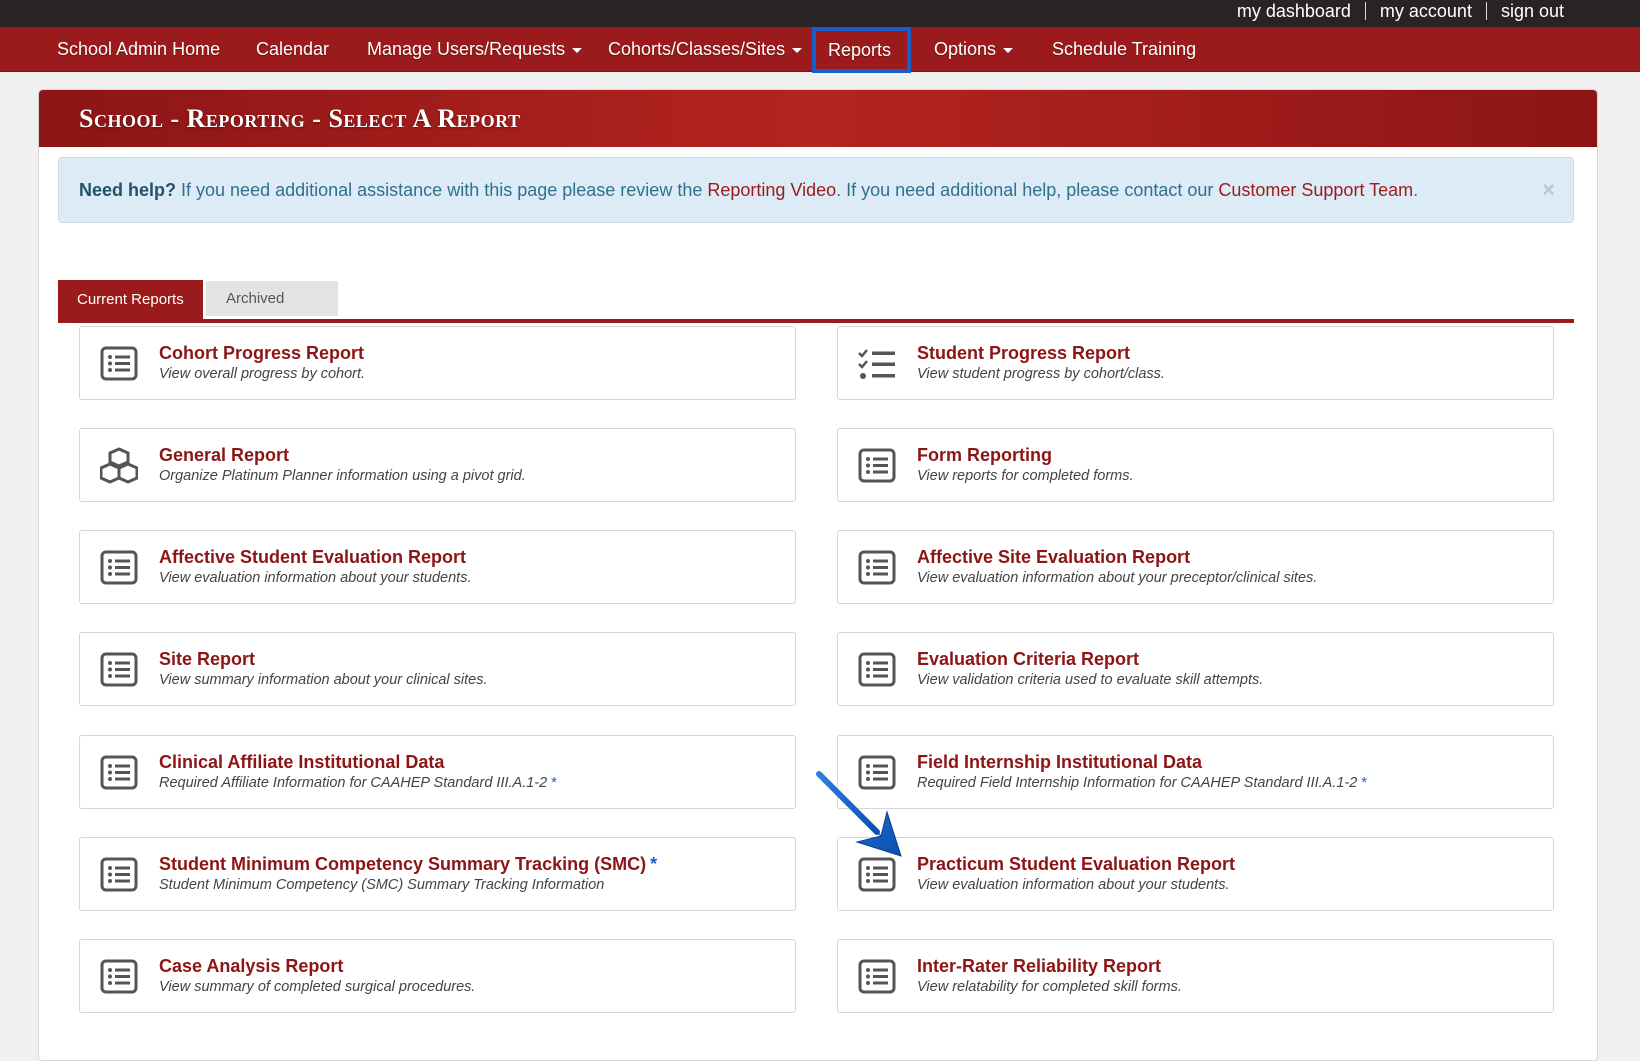  I want to click on report-title-link: Practicum Student Evaluation Report, so click(1076, 864).